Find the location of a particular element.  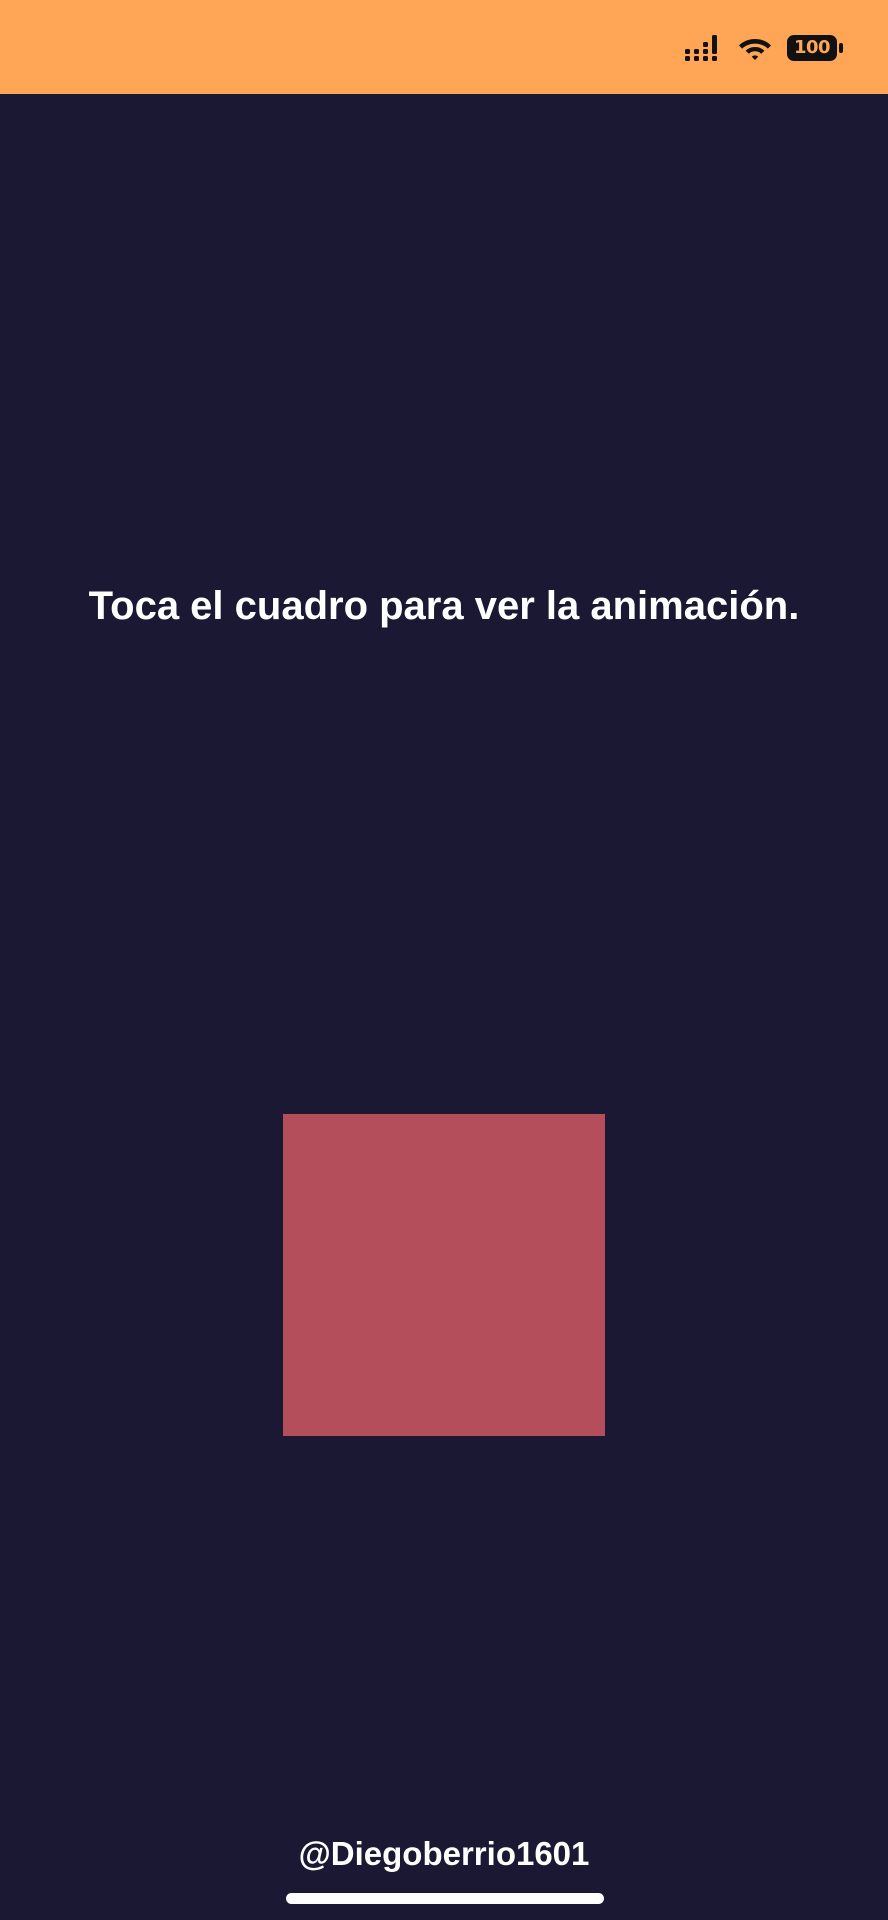

home-indicator is located at coordinates (445, 1898).